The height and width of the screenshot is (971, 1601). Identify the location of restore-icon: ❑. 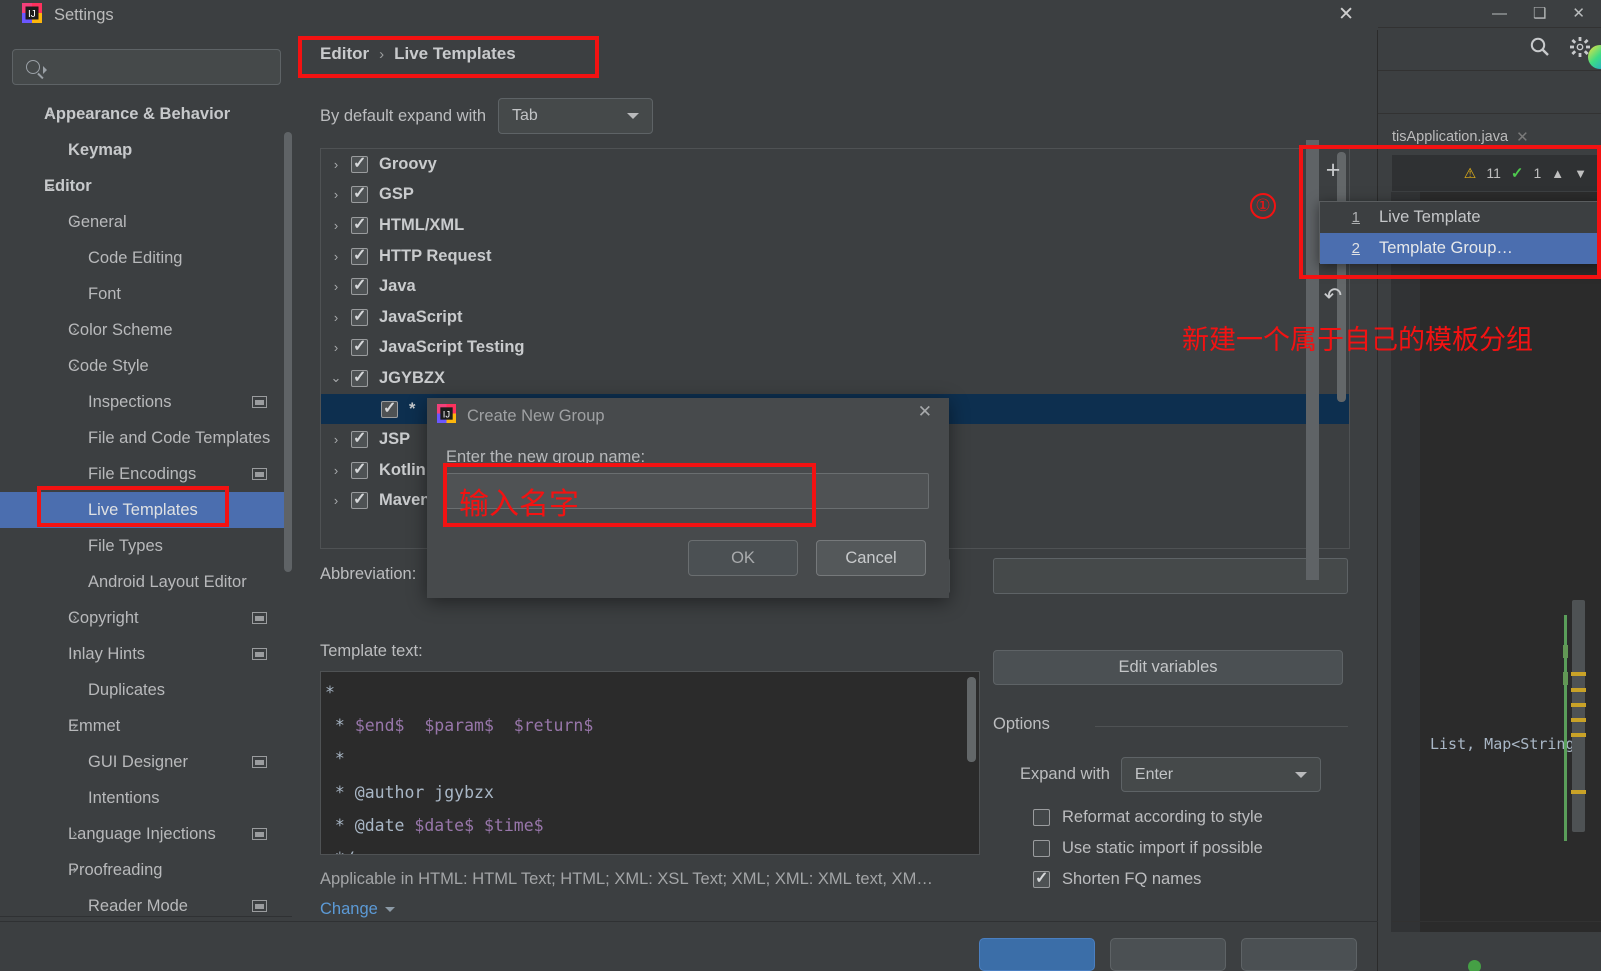
(1539, 13).